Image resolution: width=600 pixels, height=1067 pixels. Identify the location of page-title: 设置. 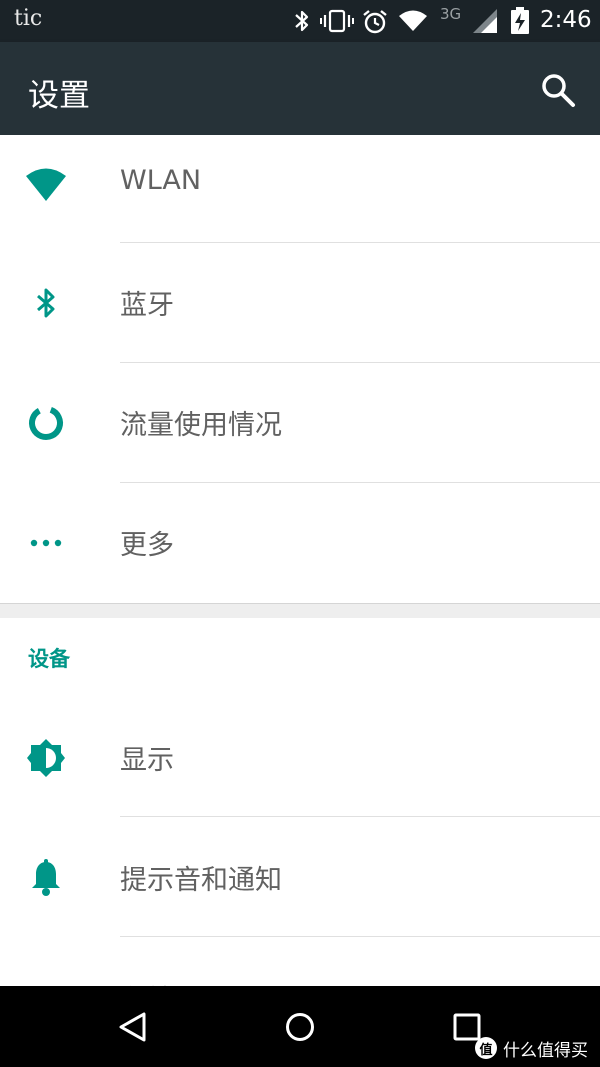
(59, 96).